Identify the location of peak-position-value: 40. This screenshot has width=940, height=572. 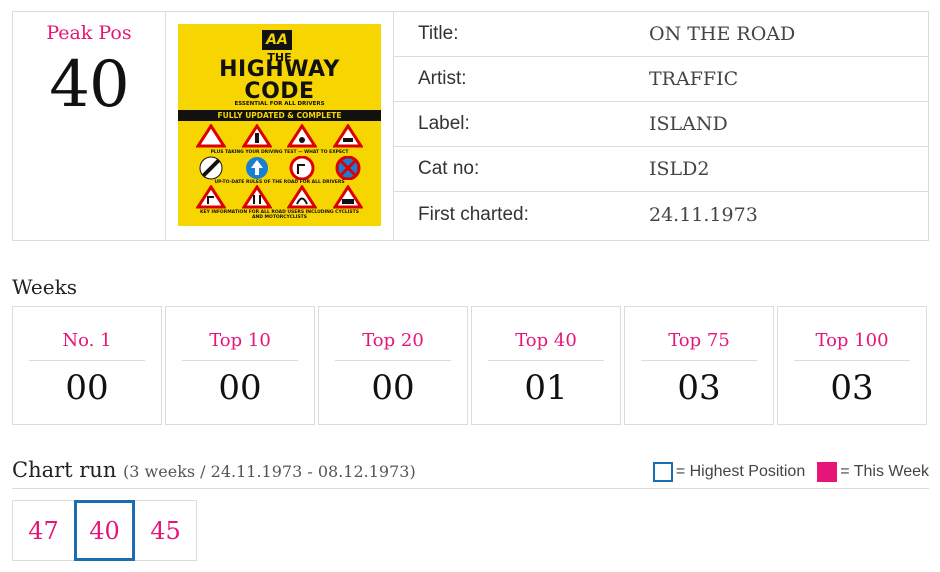
(89, 85).